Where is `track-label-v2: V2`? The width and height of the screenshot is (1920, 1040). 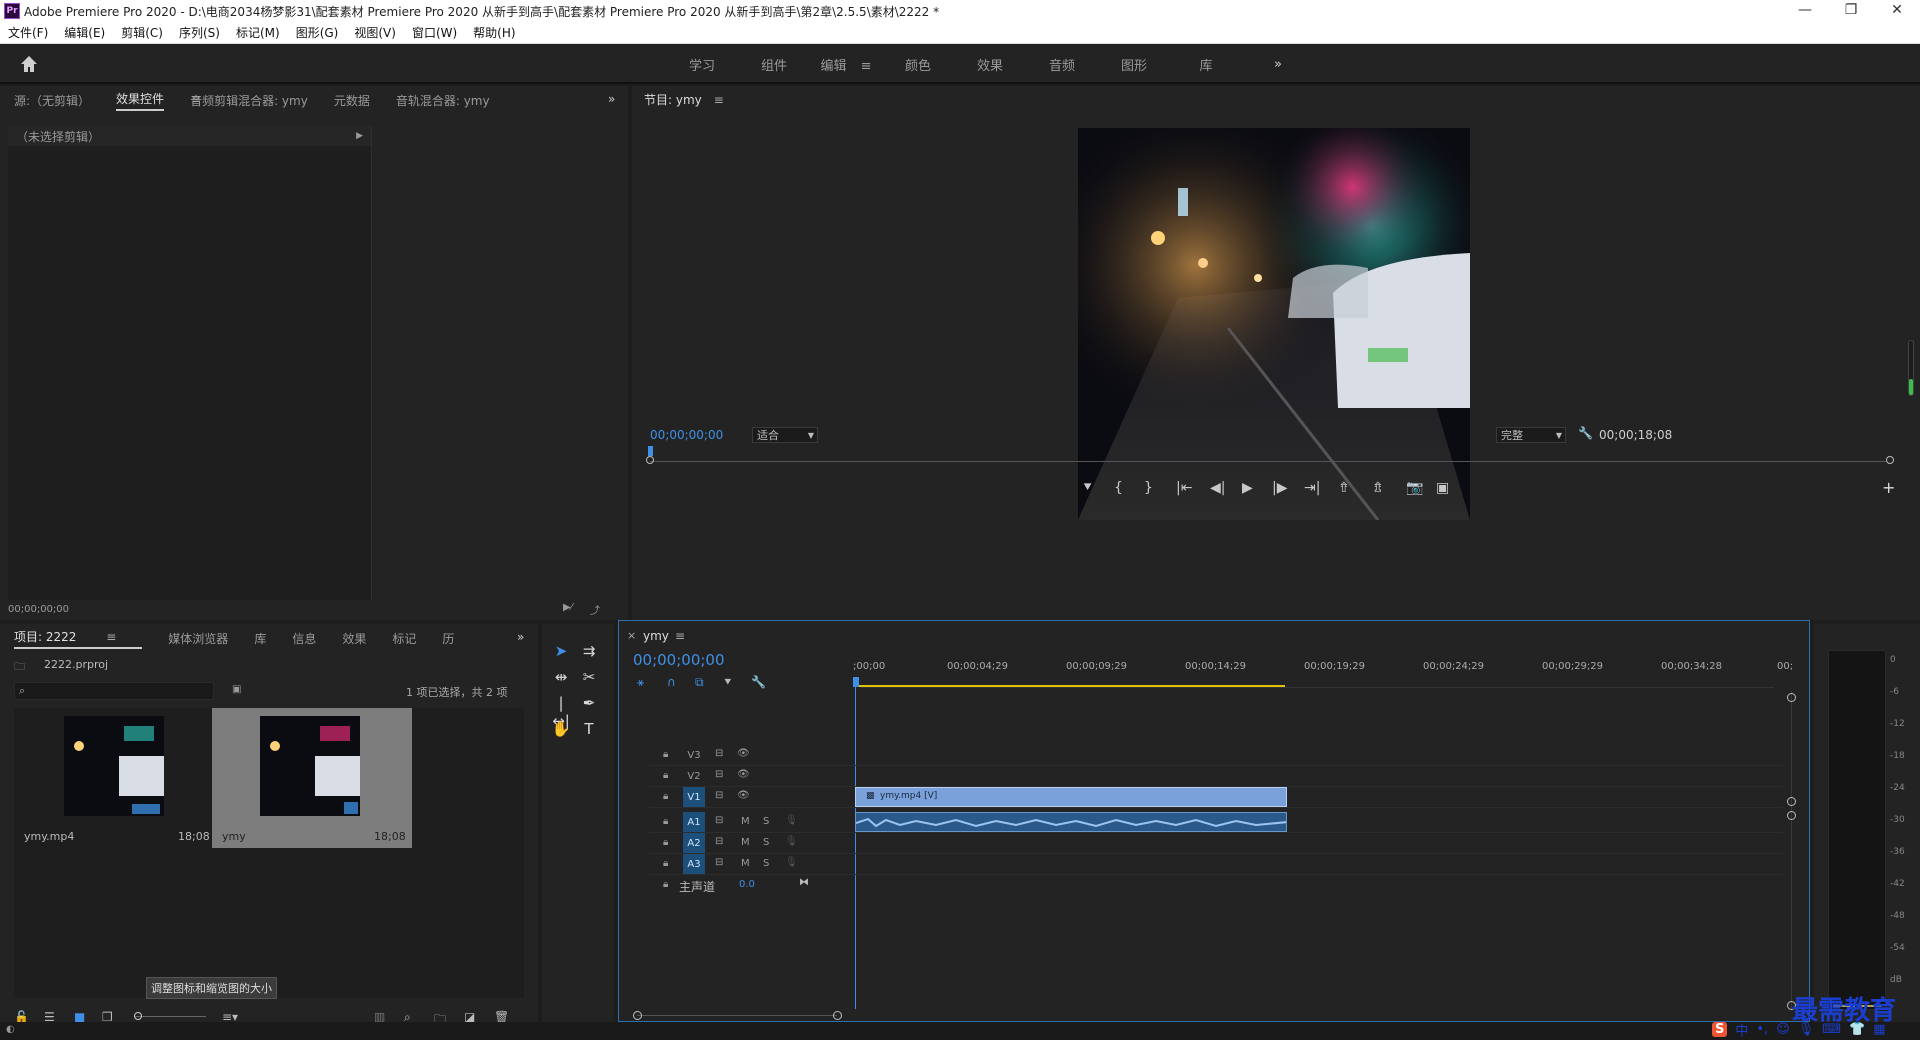
track-label-v2: V2 is located at coordinates (694, 776).